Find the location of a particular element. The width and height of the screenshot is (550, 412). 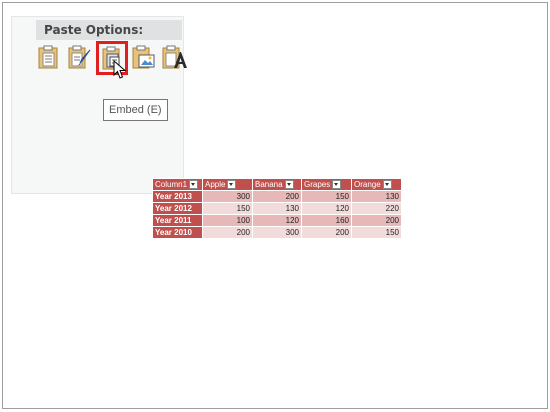

table-cell: 100 is located at coordinates (227, 220).